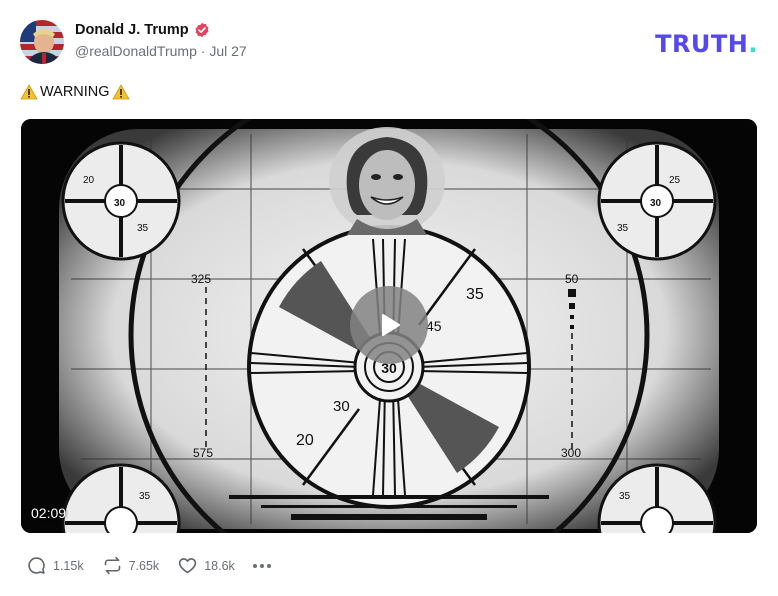  What do you see at coordinates (387, 181) in the screenshot?
I see `portrait-overlay` at bounding box center [387, 181].